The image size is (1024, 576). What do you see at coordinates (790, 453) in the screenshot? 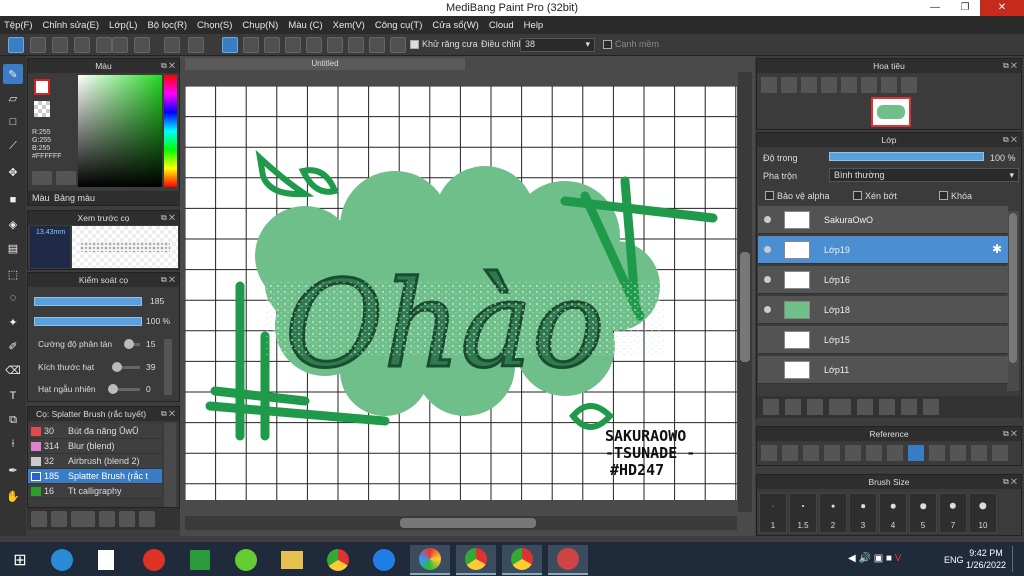
I see `open-folder-icon` at bounding box center [790, 453].